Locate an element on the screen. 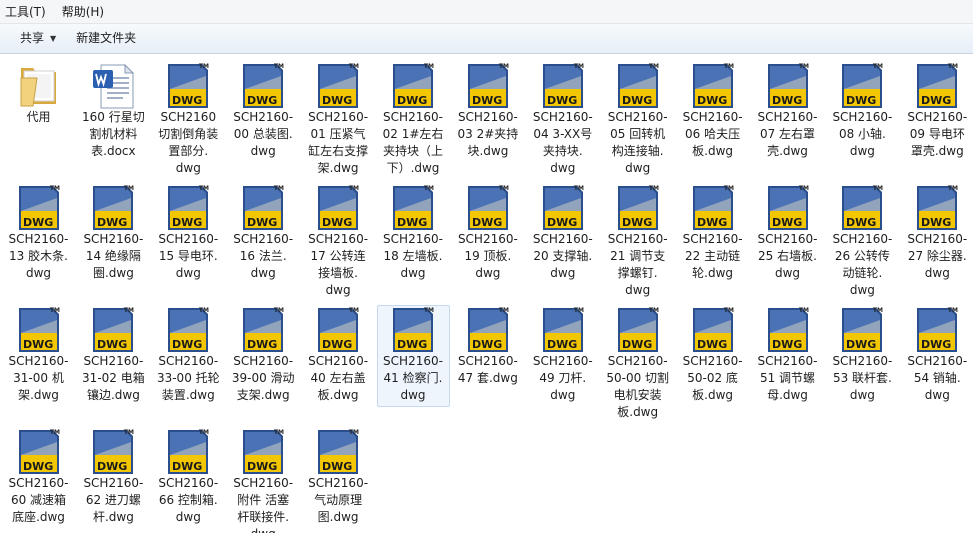 This screenshot has height=533, width=973. file-item: TM DWG SCH2160- 54 销轴. dwg is located at coordinates (937, 355).